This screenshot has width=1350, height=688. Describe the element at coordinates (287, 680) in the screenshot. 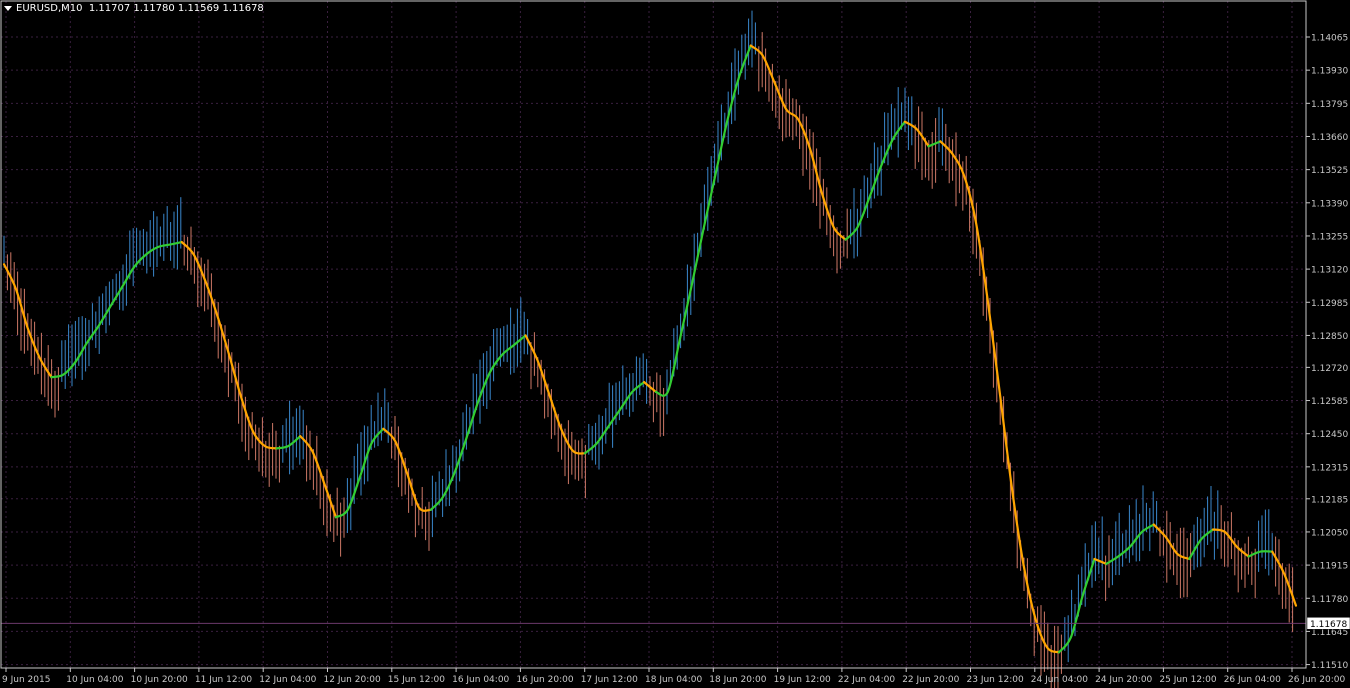

I see `x-tick-label: 12 Jun 04:00` at that location.